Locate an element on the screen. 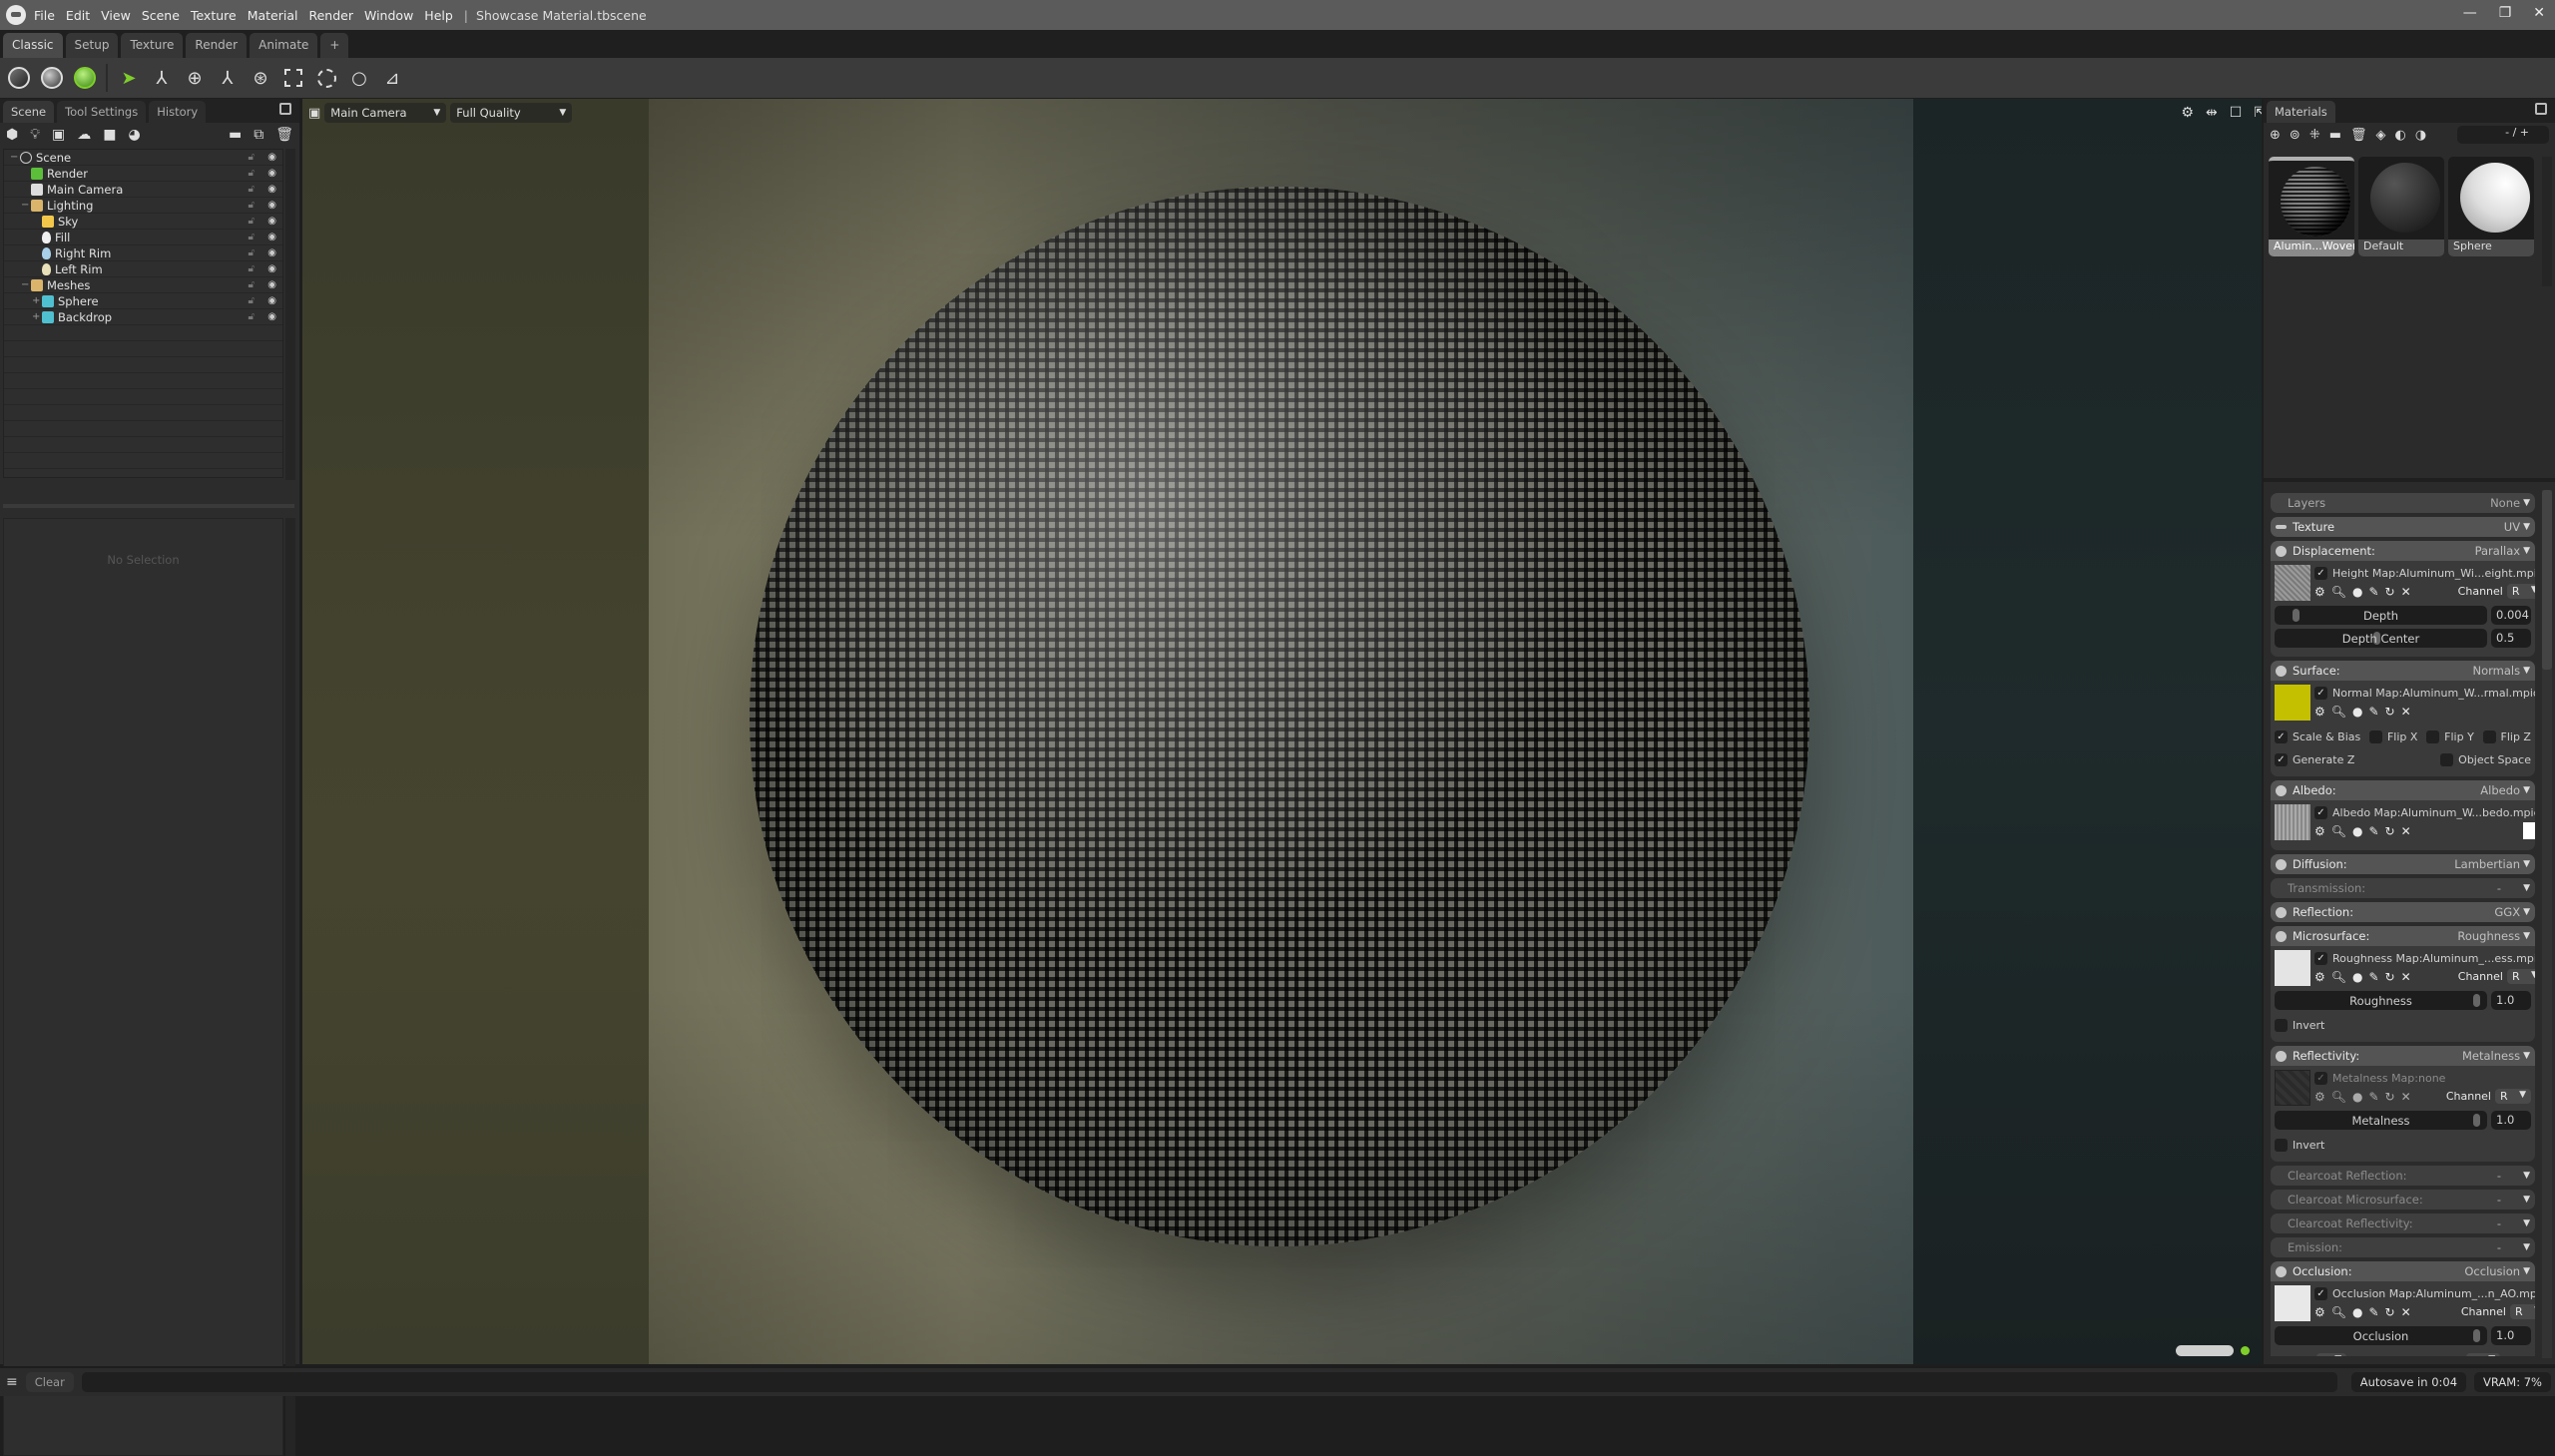 This screenshot has height=1456, width=2555. flip-y-checkbox: Flip Y is located at coordinates (2450, 736).